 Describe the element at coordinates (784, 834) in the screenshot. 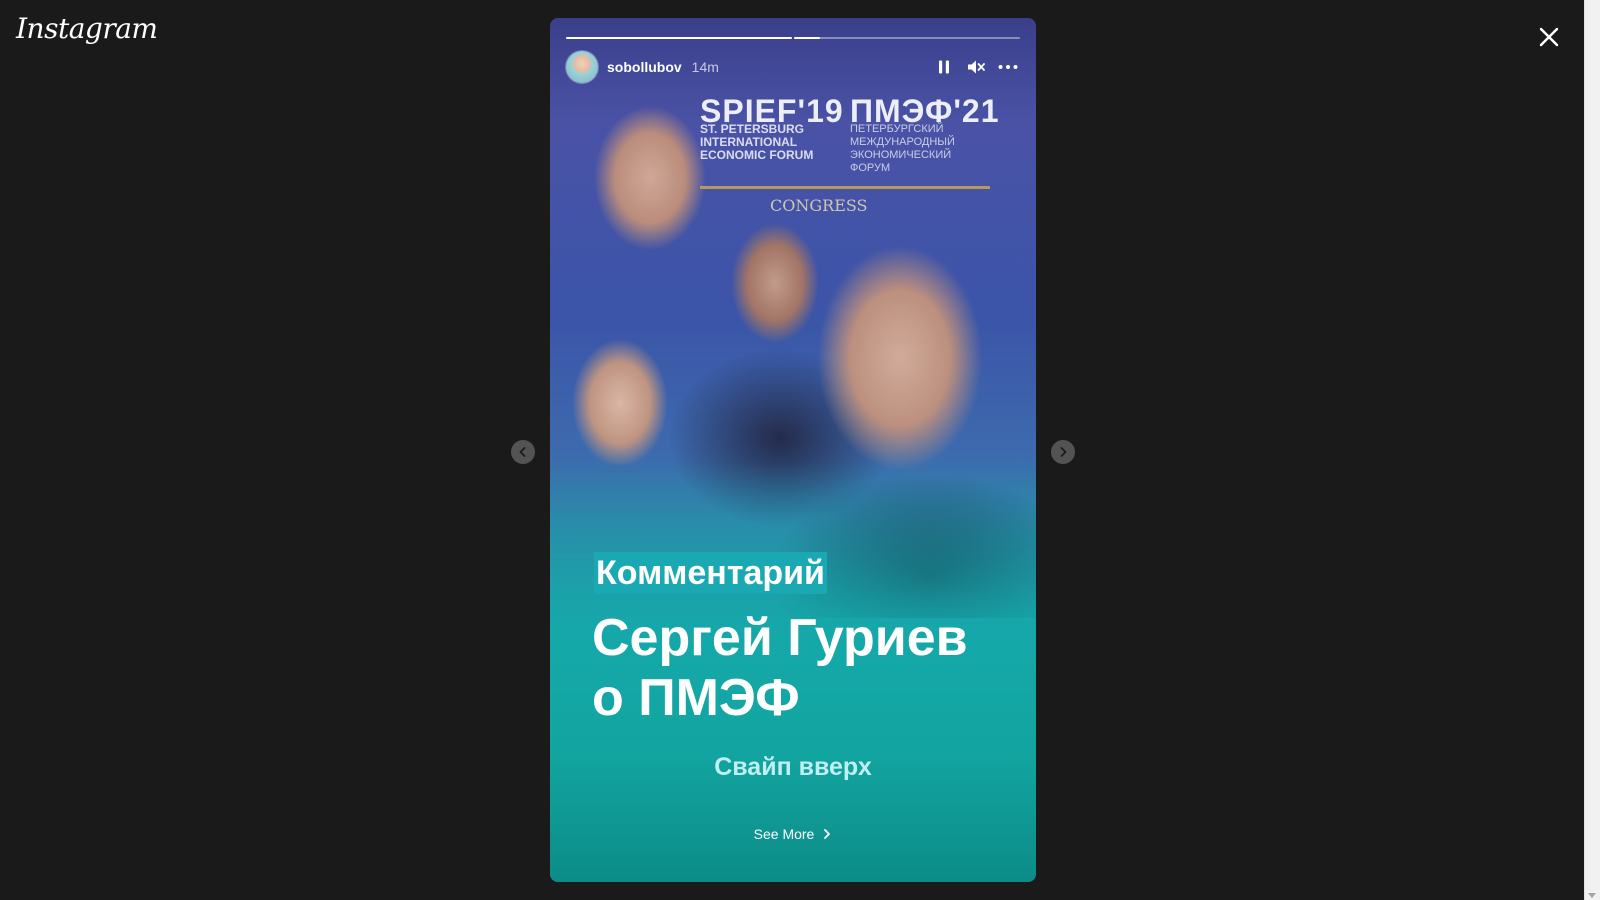

I see `see-more-label: See More` at that location.